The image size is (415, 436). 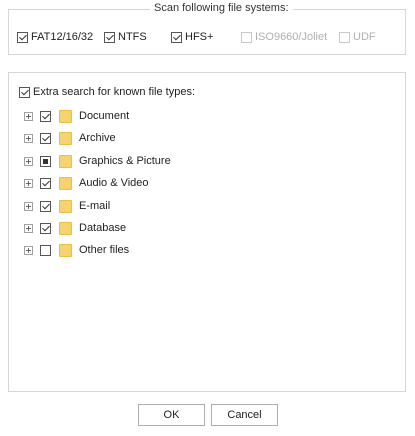 What do you see at coordinates (97, 138) in the screenshot?
I see `tree-item-label: Archive` at bounding box center [97, 138].